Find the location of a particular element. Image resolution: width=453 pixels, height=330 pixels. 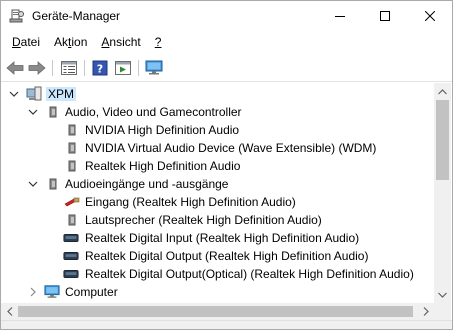

tree-root-label: XPM is located at coordinates (61, 94).